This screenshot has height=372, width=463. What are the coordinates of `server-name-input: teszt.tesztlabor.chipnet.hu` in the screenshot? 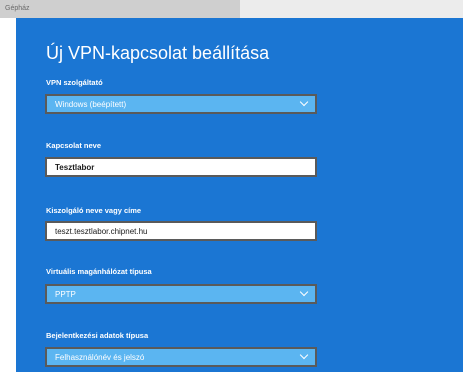 It's located at (181, 231).